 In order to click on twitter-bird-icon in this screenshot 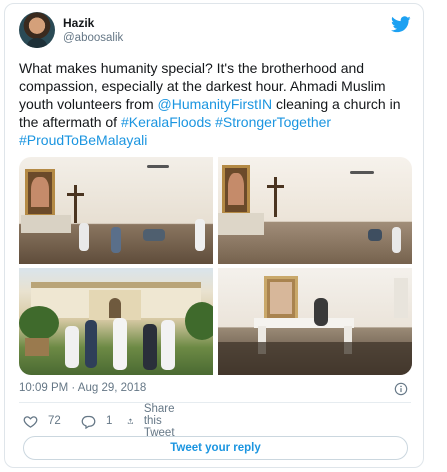, I will do `click(401, 24)`.